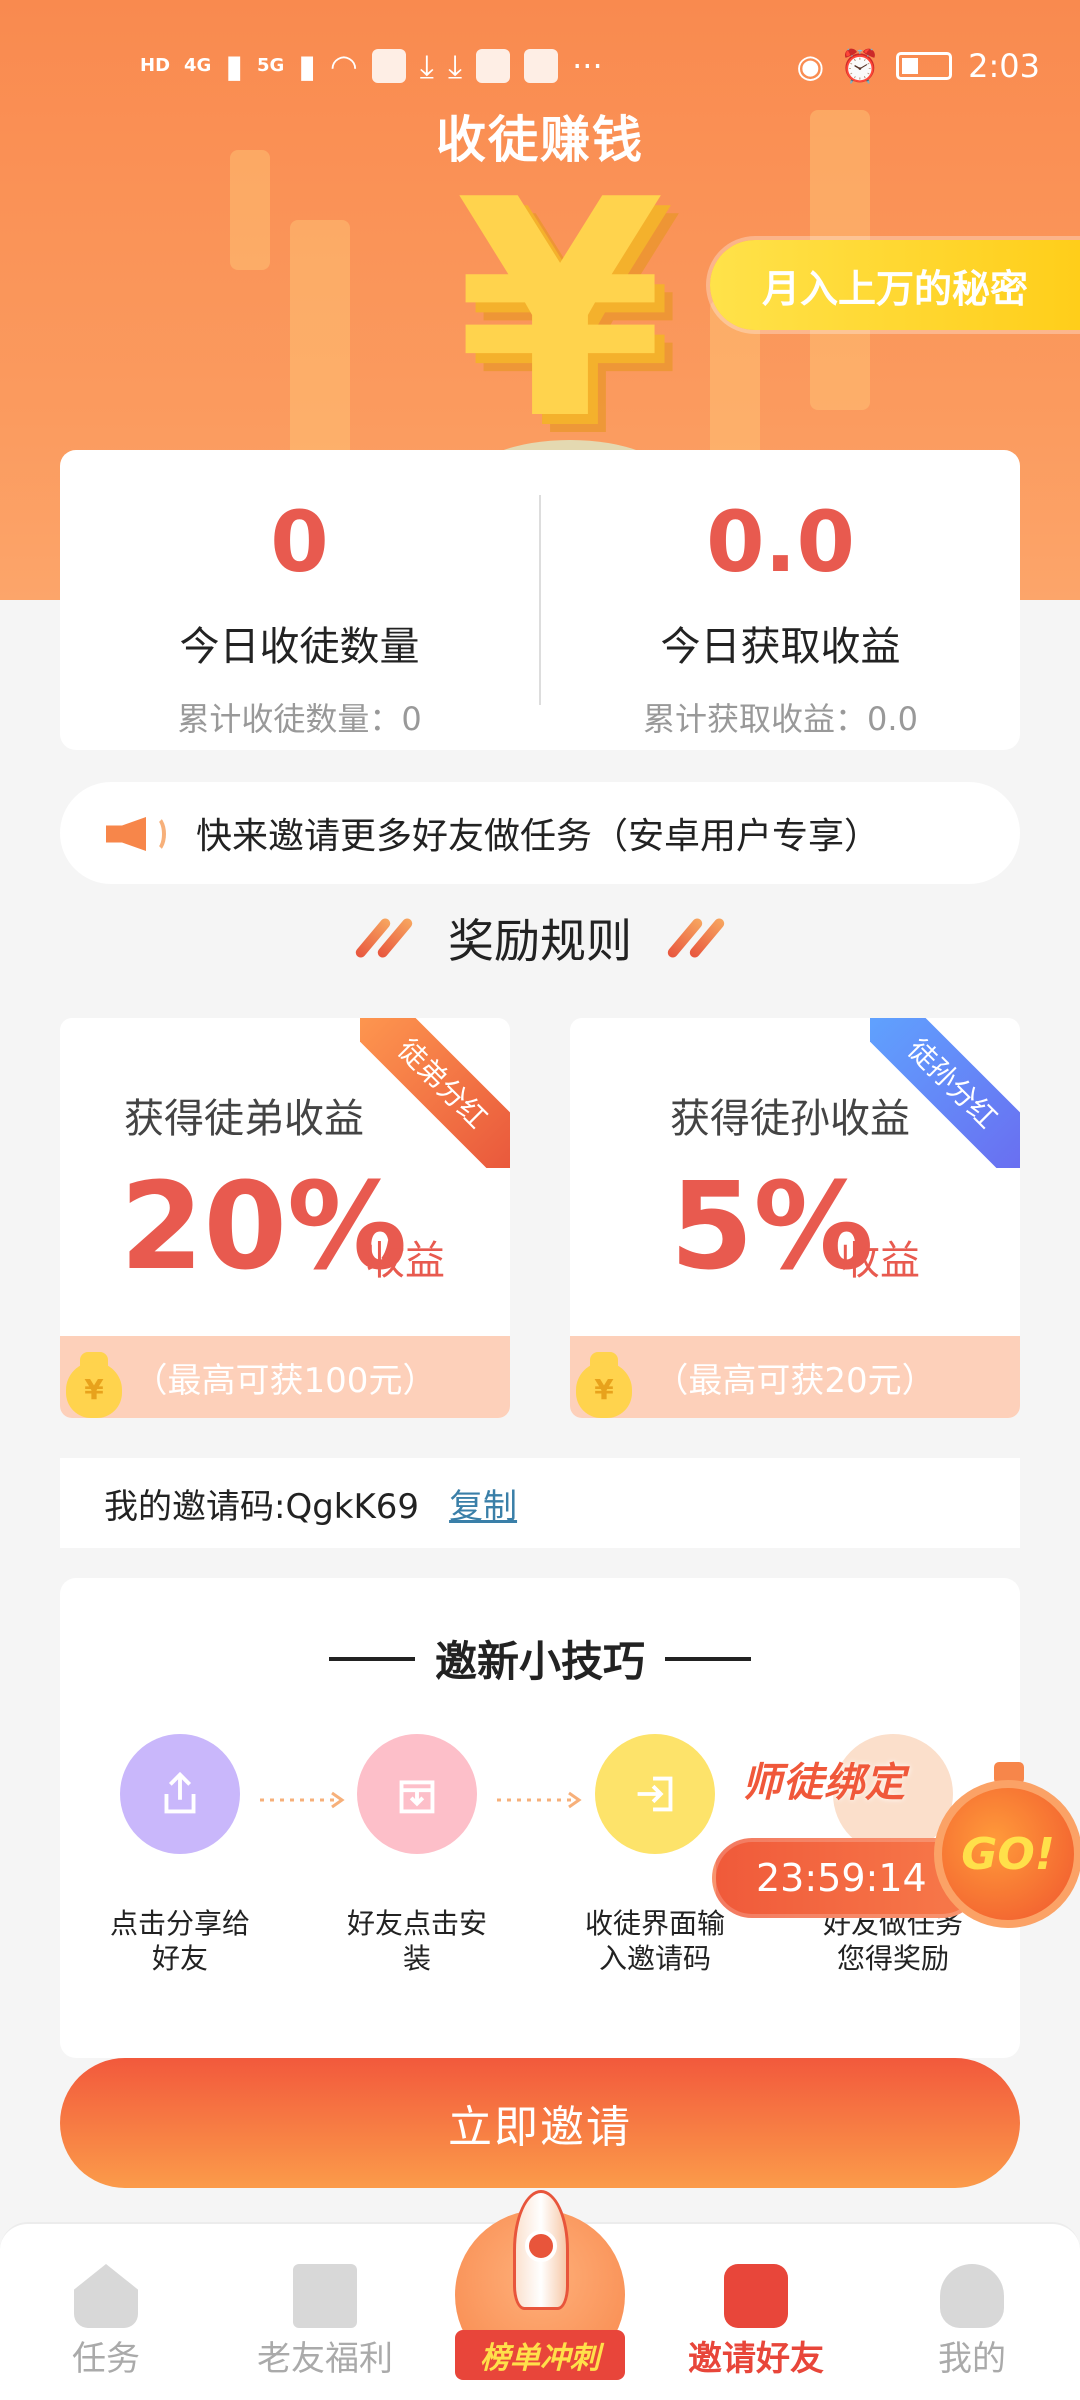 The height and width of the screenshot is (2400, 1080). What do you see at coordinates (417, 1941) in the screenshot?
I see `tip-label: 好友点击安 装` at bounding box center [417, 1941].